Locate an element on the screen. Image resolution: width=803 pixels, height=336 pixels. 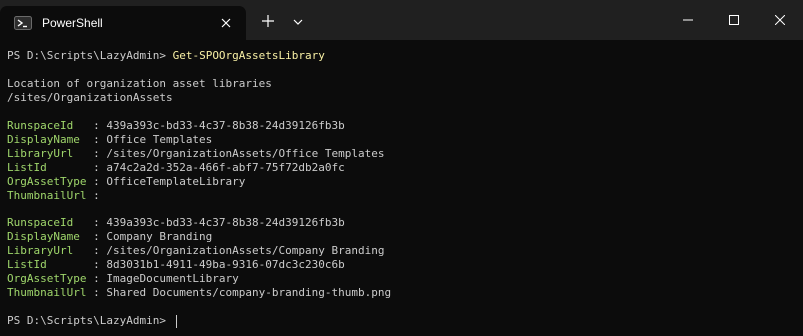
close-window-button is located at coordinates (780, 20).